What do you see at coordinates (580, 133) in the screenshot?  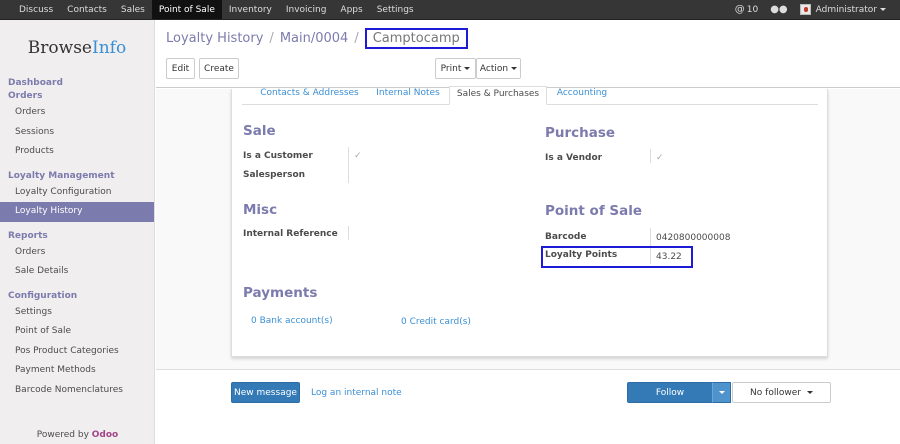 I see `section-purchase-title: Purchase` at bounding box center [580, 133].